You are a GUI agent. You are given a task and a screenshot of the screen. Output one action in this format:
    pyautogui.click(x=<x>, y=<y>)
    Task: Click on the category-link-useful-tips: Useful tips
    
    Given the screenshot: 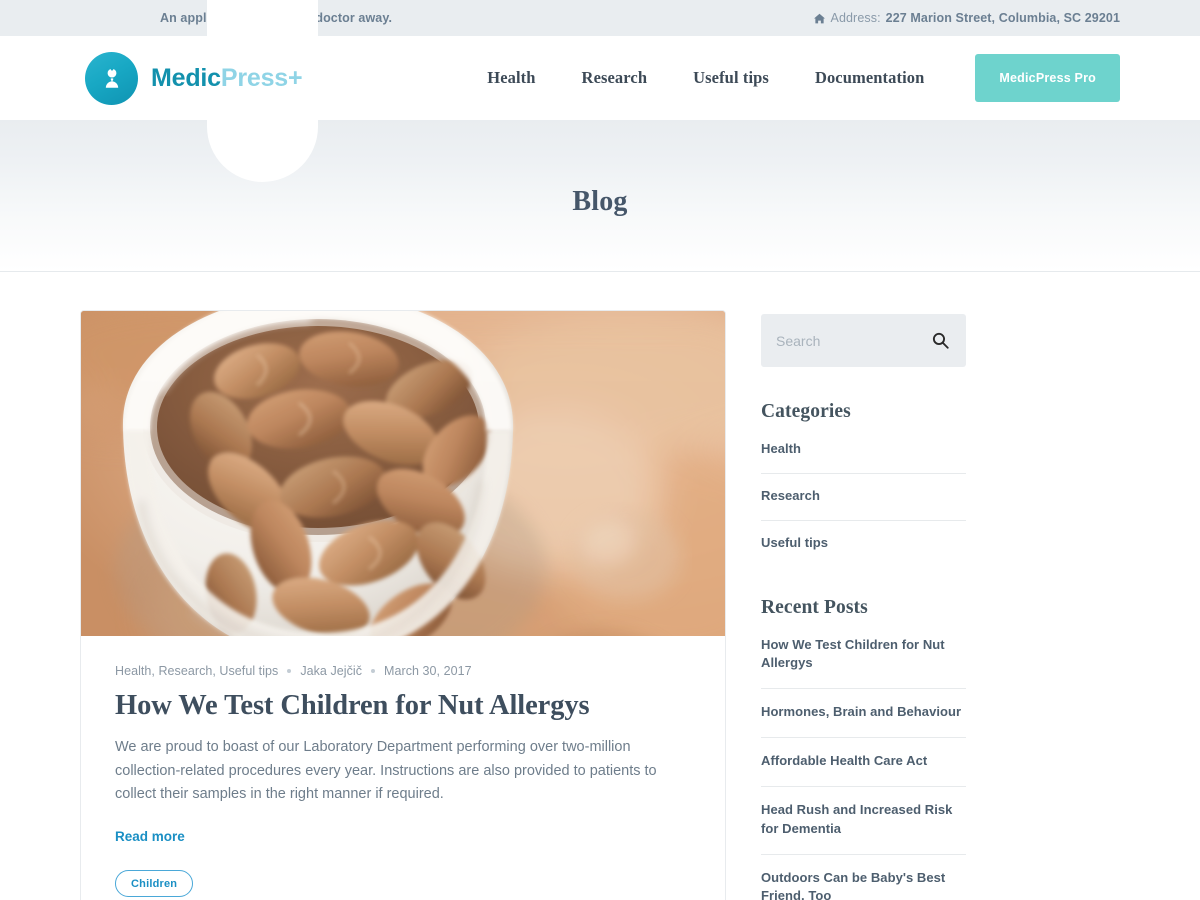 What is the action you would take?
    pyautogui.click(x=863, y=543)
    